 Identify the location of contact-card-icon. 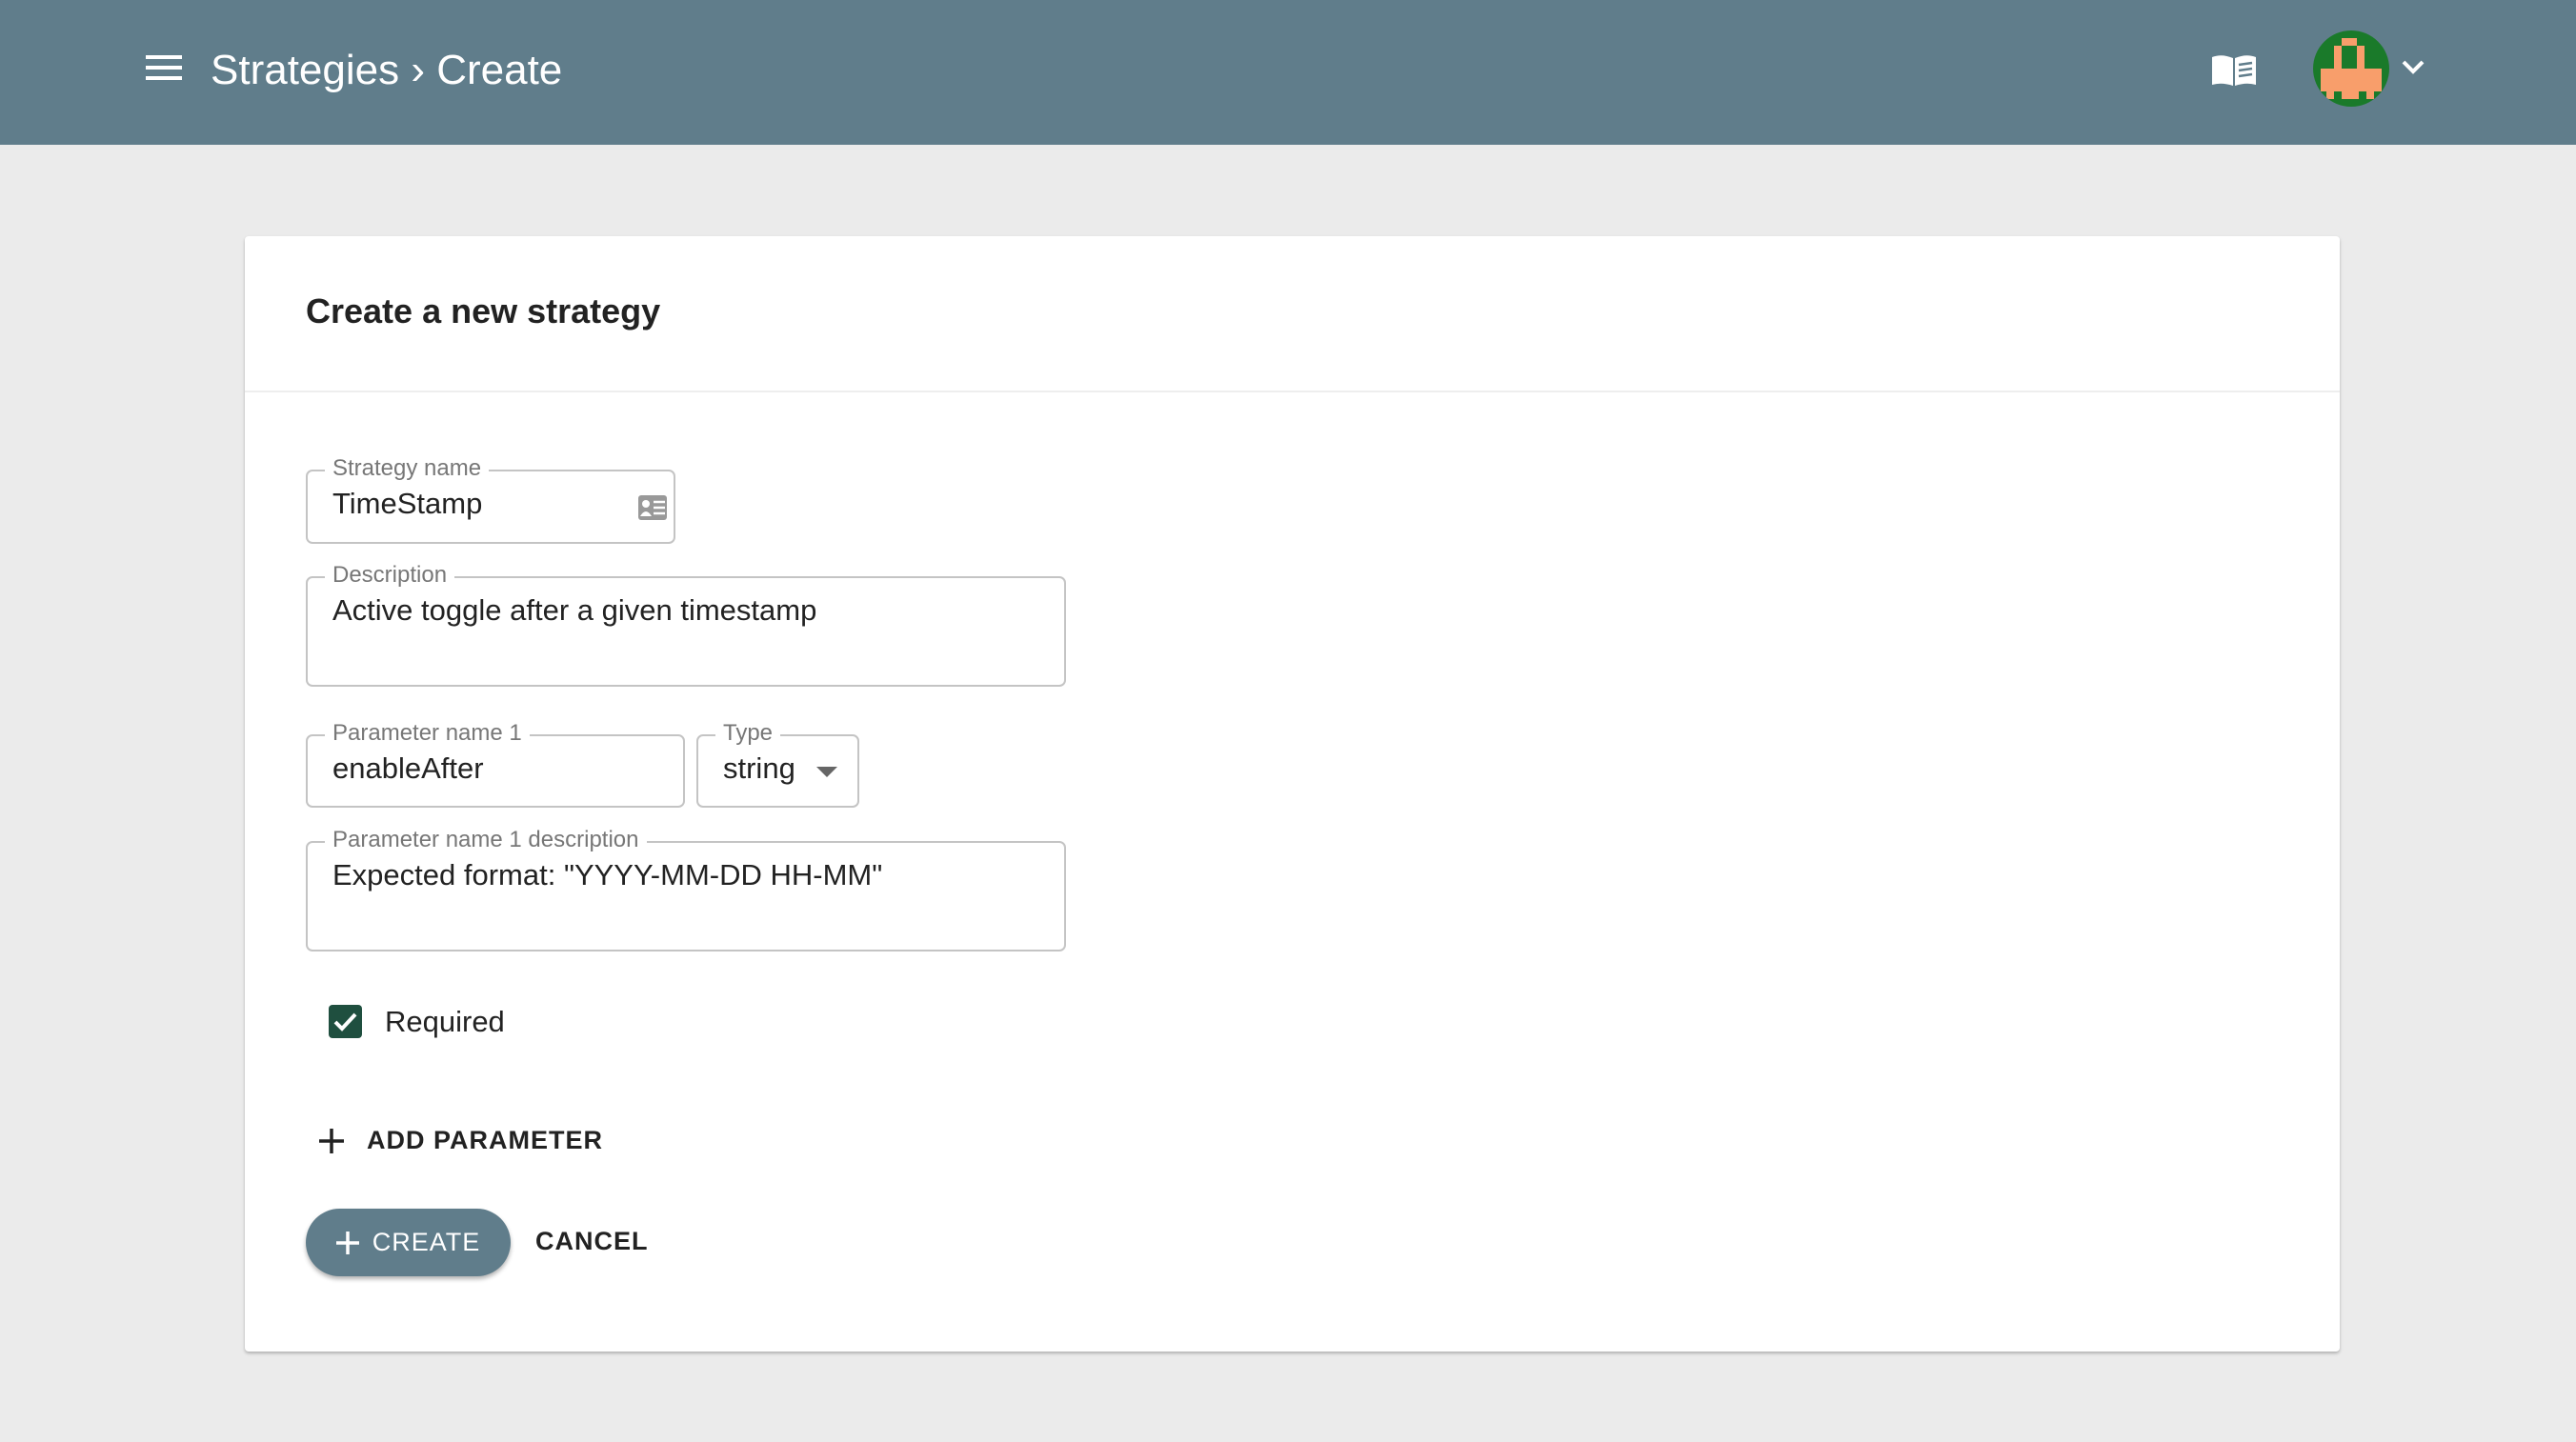
(652, 507).